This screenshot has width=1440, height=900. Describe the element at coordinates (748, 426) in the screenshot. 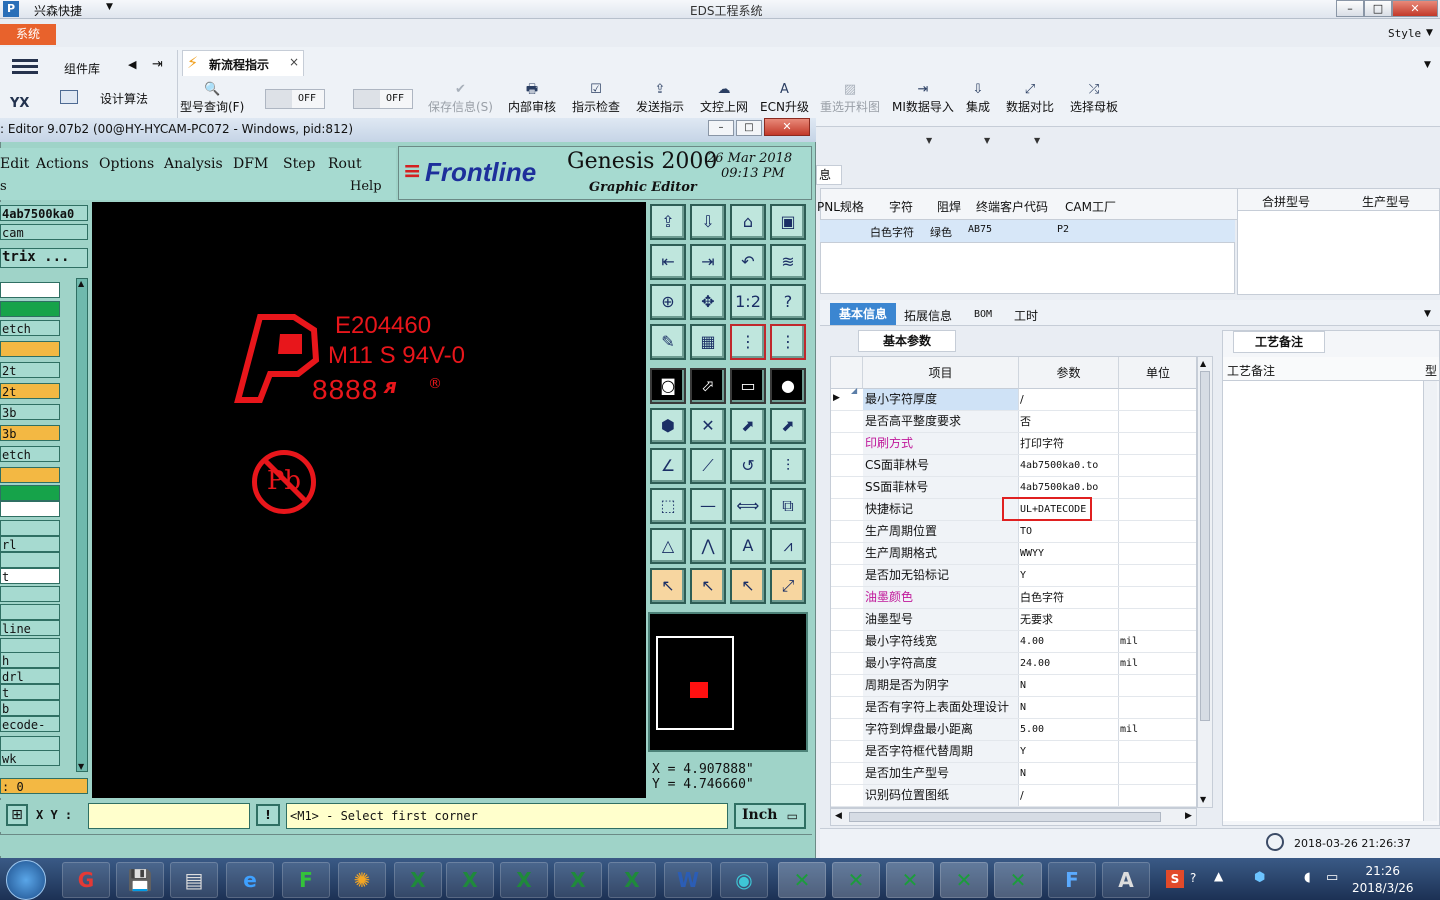

I see `tool-button-22: ⬈` at that location.